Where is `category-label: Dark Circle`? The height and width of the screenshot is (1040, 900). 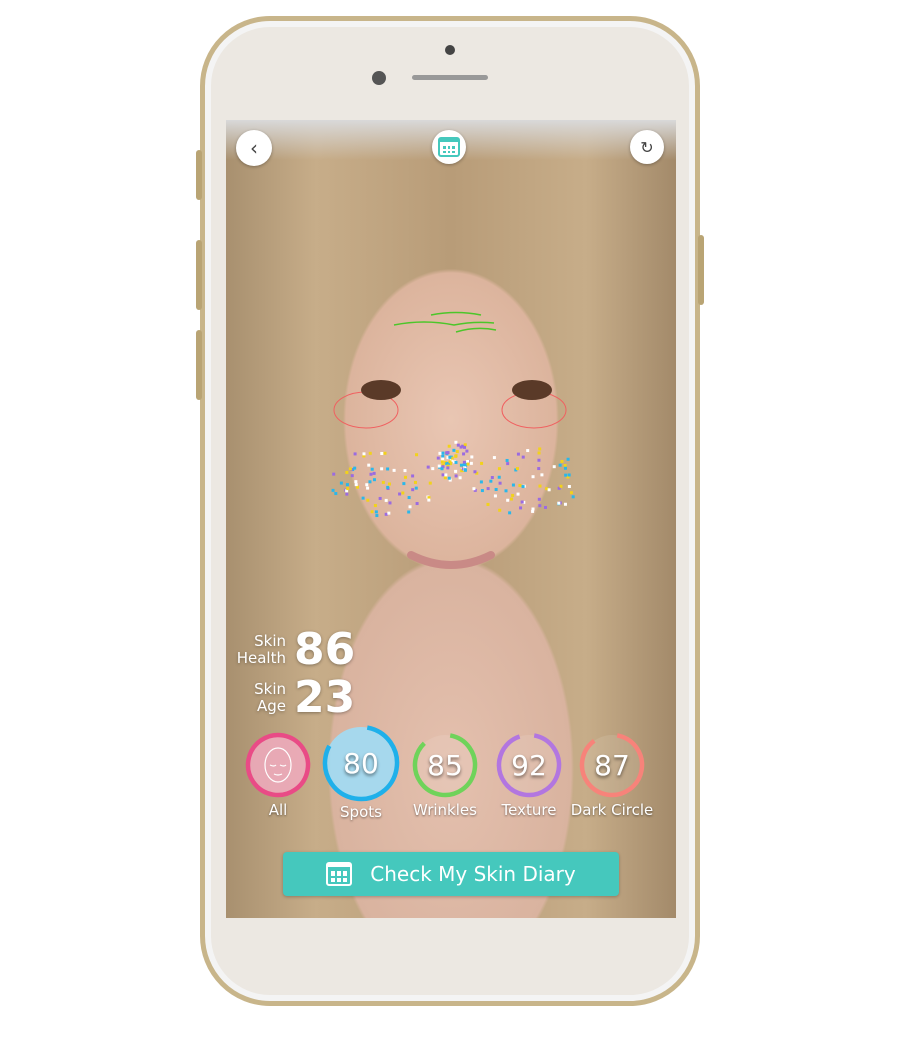 category-label: Dark Circle is located at coordinates (612, 810).